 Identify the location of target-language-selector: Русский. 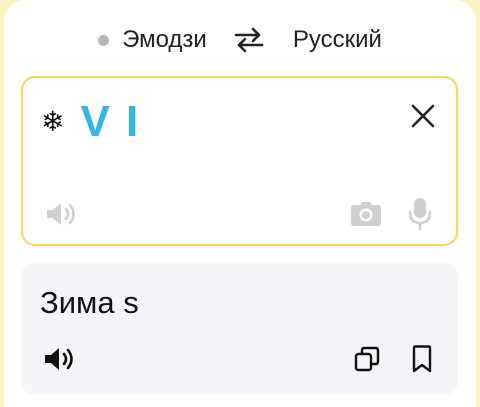
(337, 40).